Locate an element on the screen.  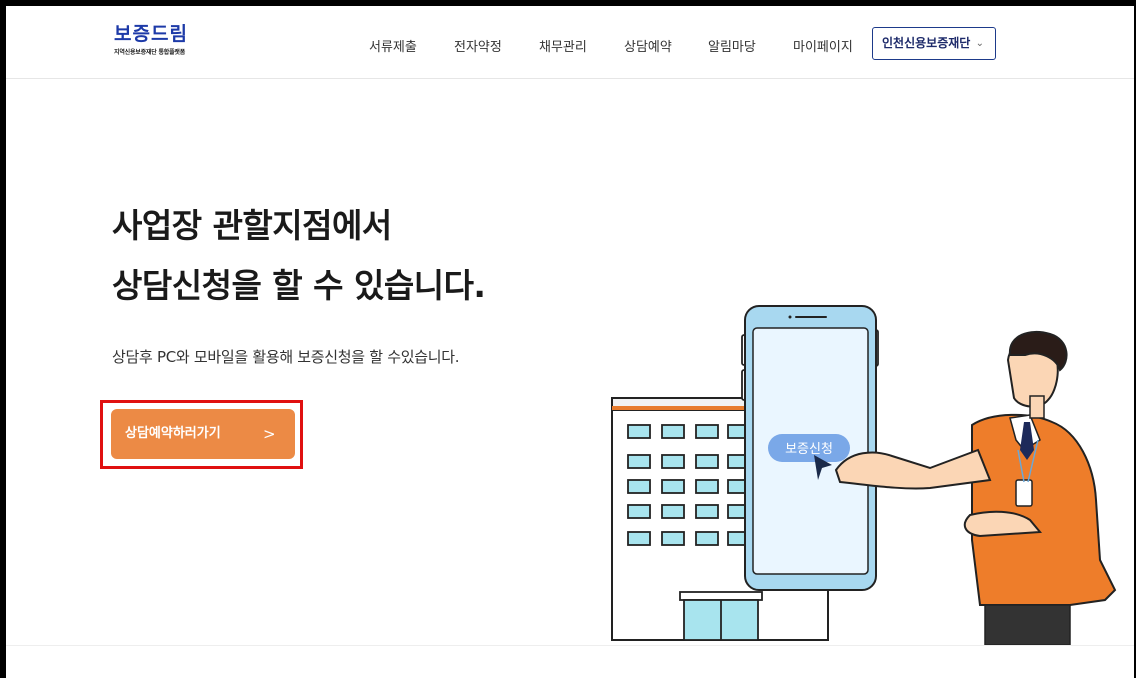
section-divider is located at coordinates (570, 645).